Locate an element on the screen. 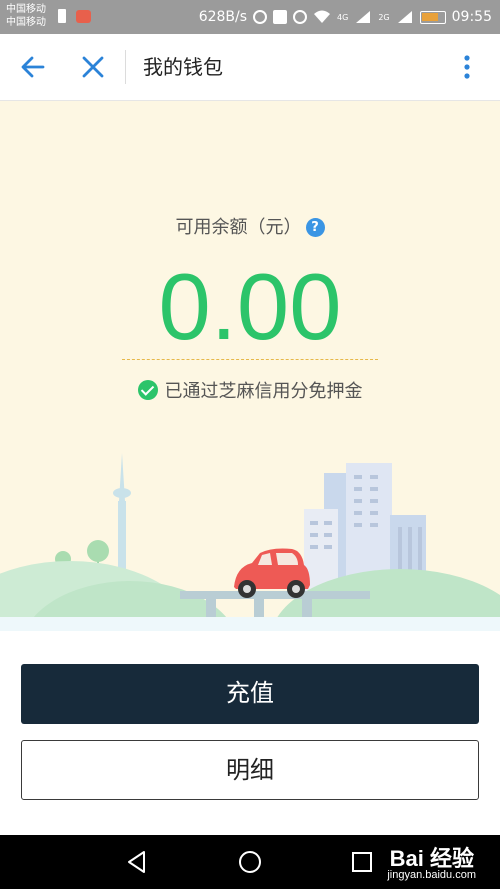 This screenshot has height=889, width=500. system-nav-bar: Bai 经验 jingyan.baidu.com is located at coordinates (250, 862).